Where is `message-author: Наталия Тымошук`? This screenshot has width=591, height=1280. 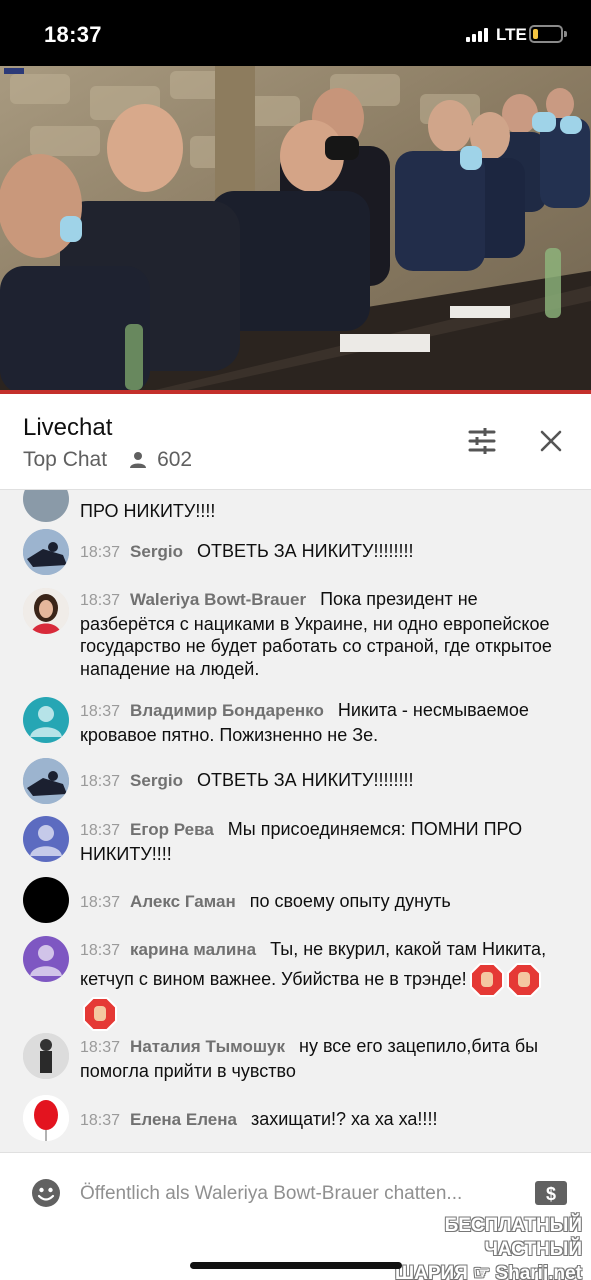 message-author: Наталия Тымошук is located at coordinates (207, 1046).